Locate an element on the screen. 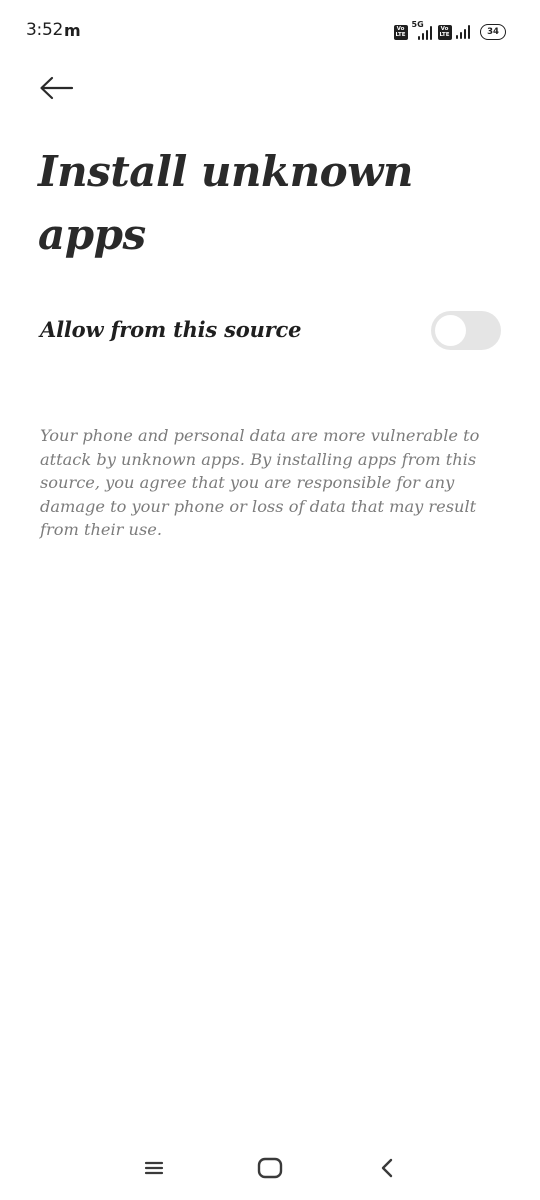 The width and height of the screenshot is (540, 1200). signal-5g-icon: 5G is located at coordinates (423, 30).